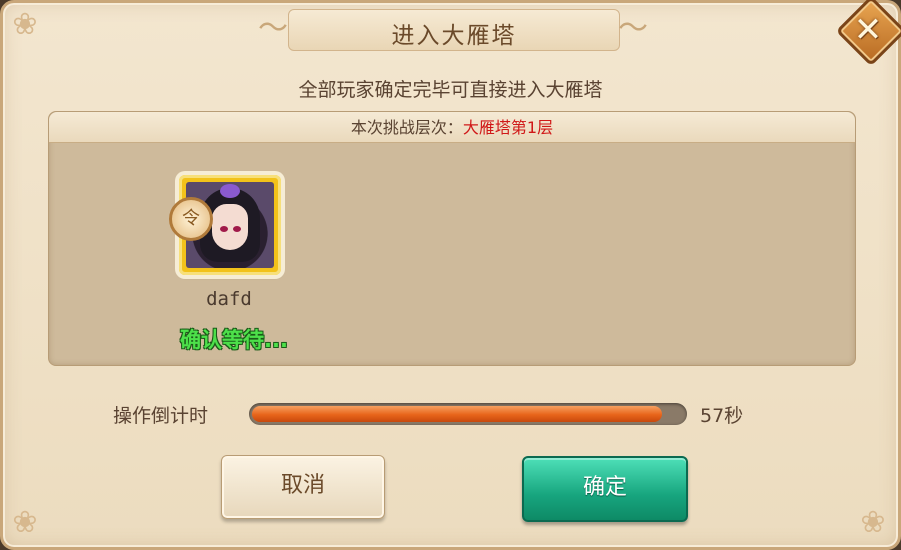 Image resolution: width=901 pixels, height=550 pixels. Describe the element at coordinates (457, 414) in the screenshot. I see `countdown-progress-fill` at that location.